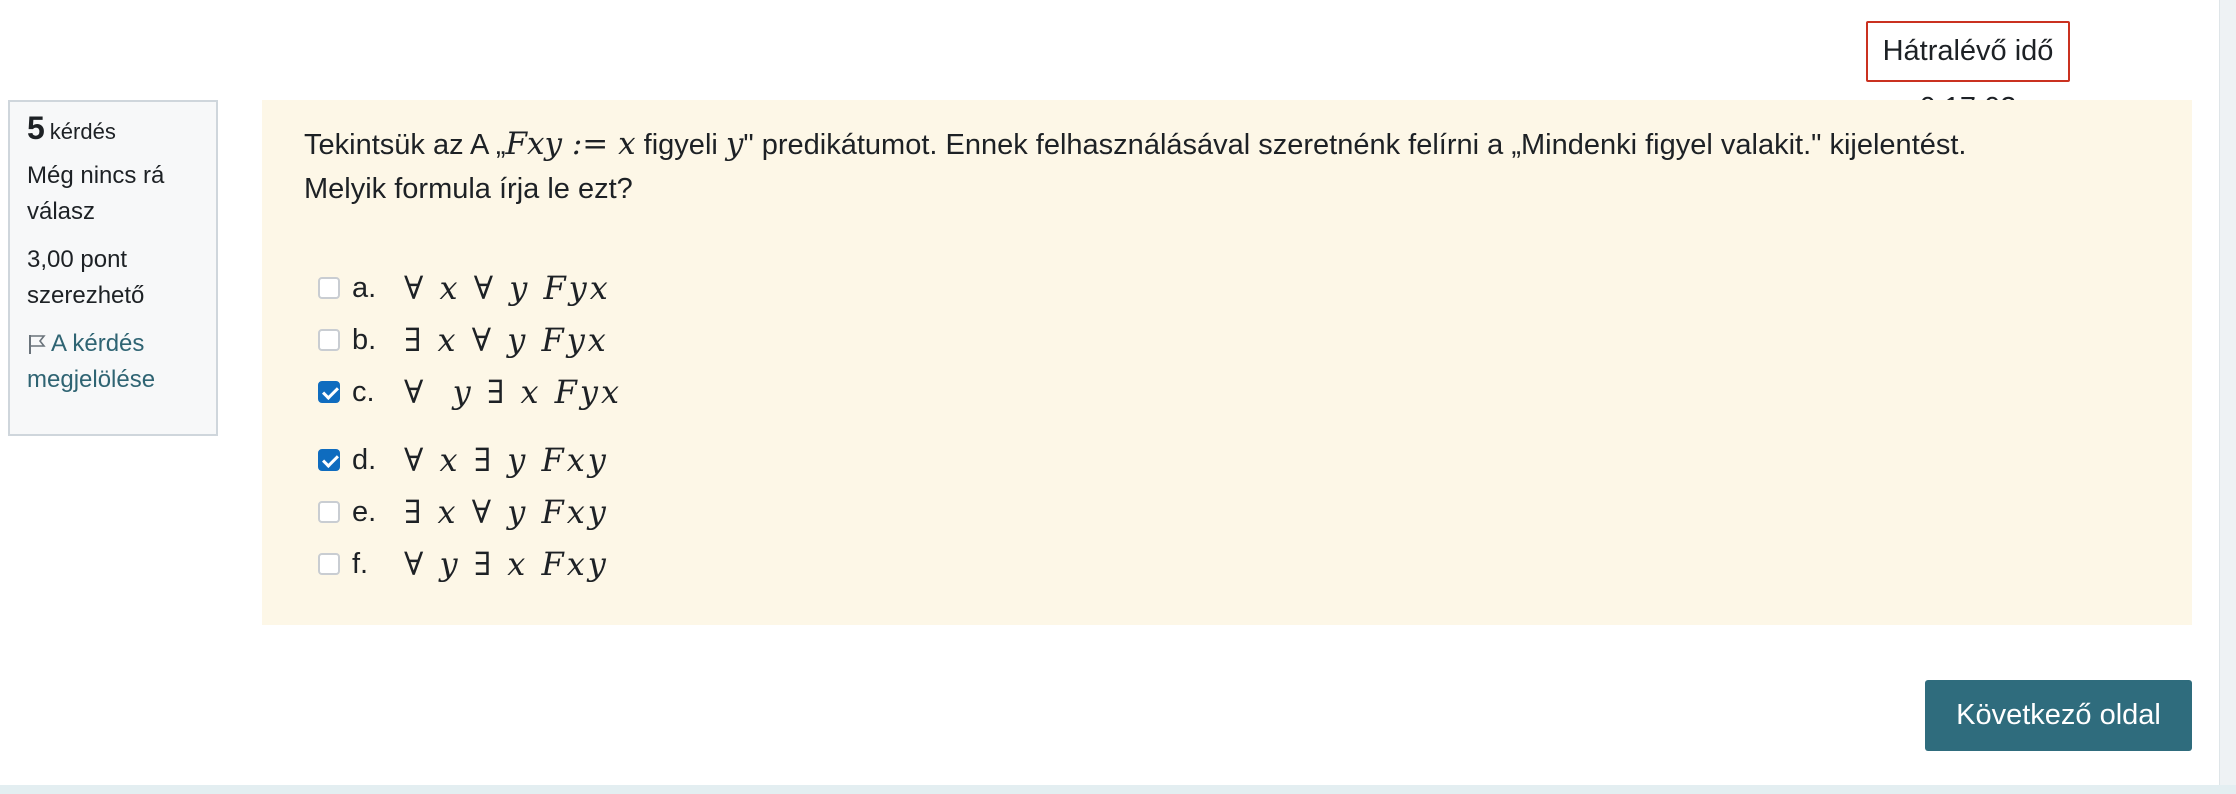  Describe the element at coordinates (405, 145) in the screenshot. I see `question-text-start: Tekintsük az A „` at that location.